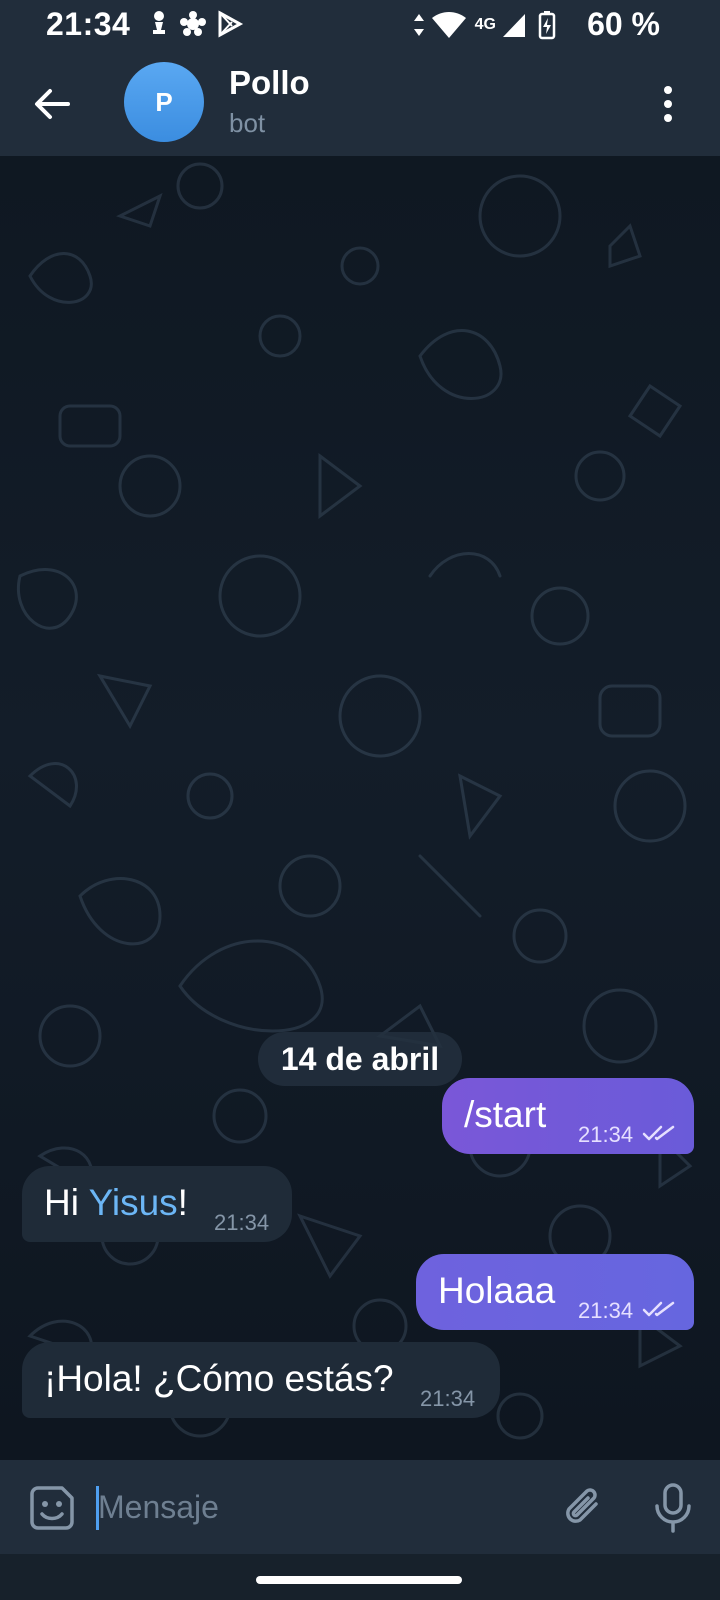  I want to click on message-text-part: Hi, so click(66, 1202).